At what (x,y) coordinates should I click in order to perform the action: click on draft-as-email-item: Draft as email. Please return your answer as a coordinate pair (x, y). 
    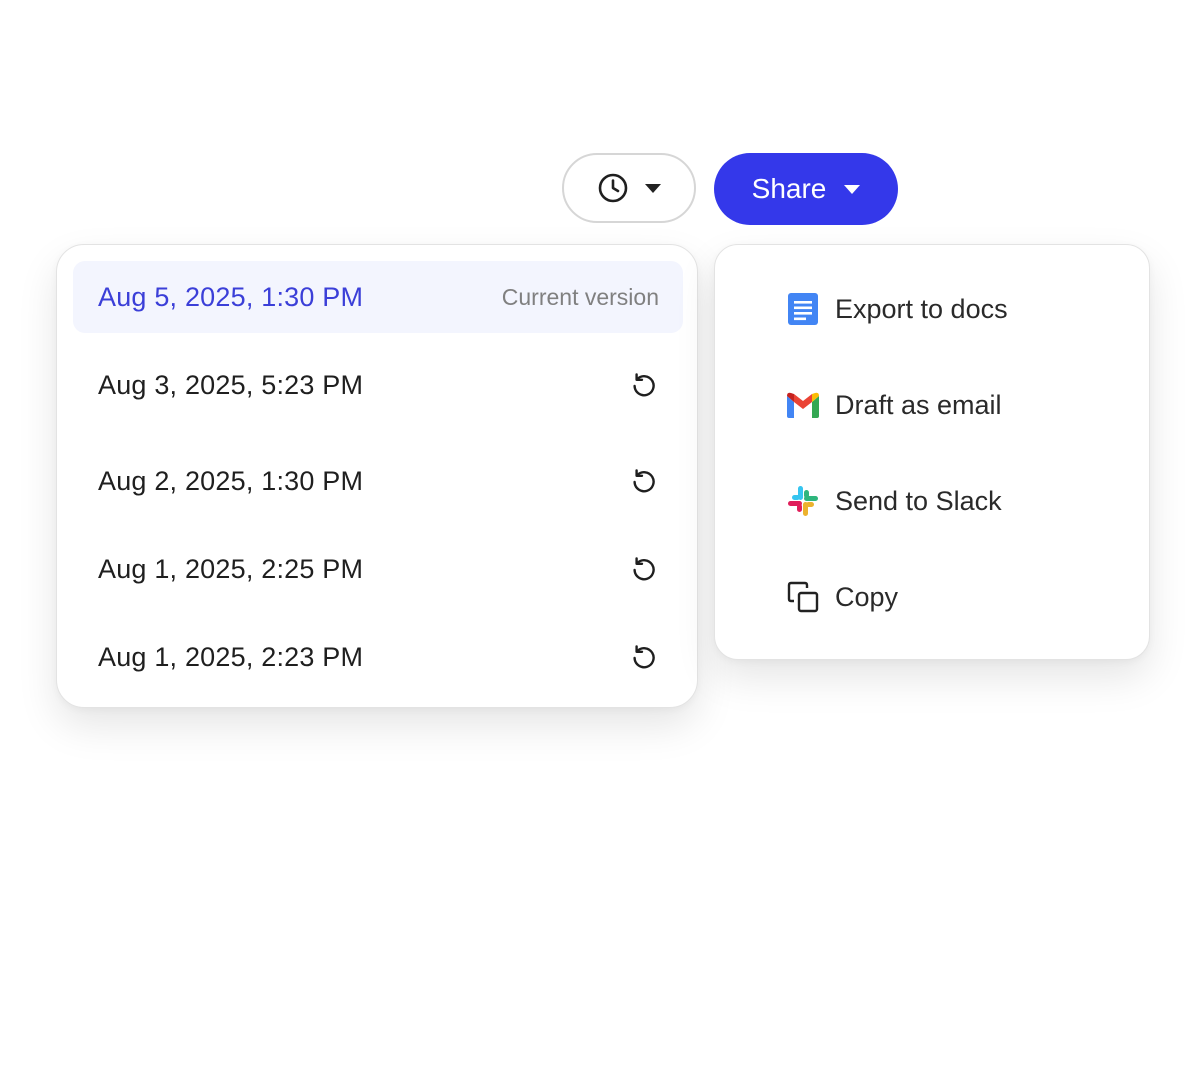
    Looking at the image, I should click on (941, 405).